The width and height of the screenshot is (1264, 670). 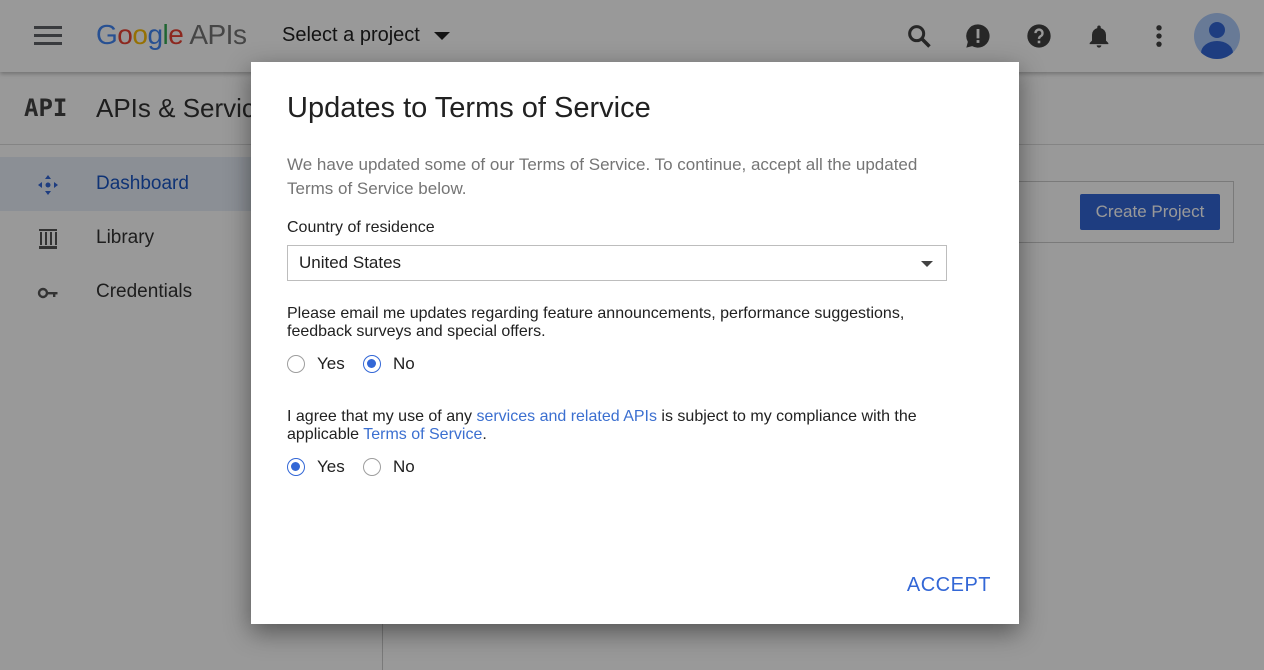 I want to click on email-no-radio, so click(x=372, y=364).